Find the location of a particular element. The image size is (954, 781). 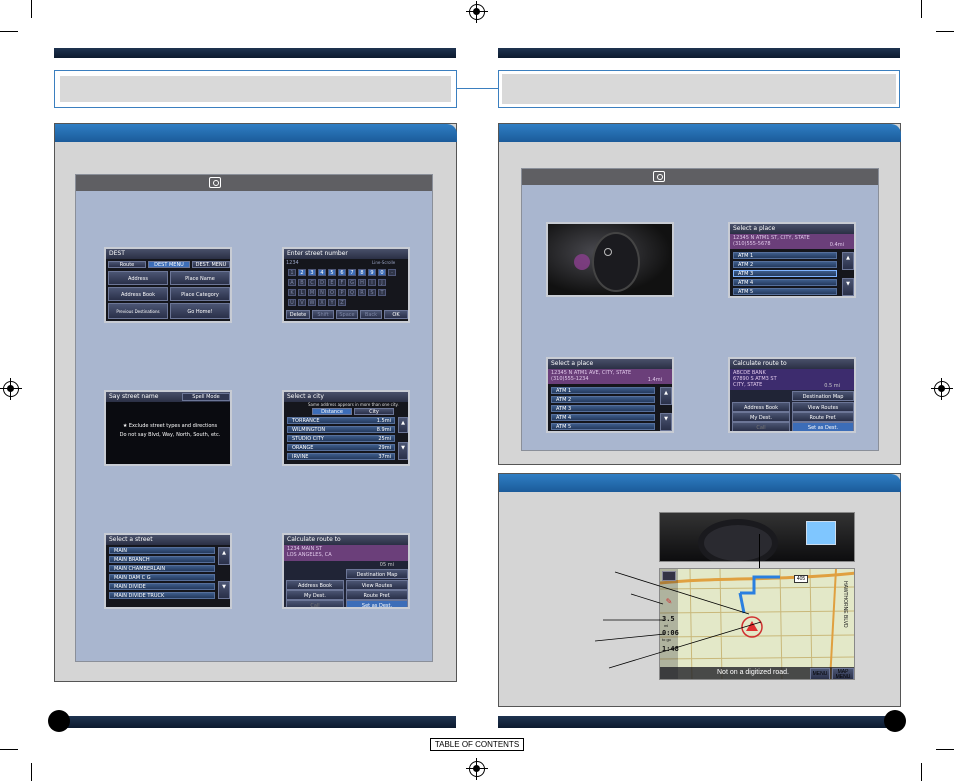

tab-dest-menu-2: DEST. MENU is located at coordinates (211, 264).